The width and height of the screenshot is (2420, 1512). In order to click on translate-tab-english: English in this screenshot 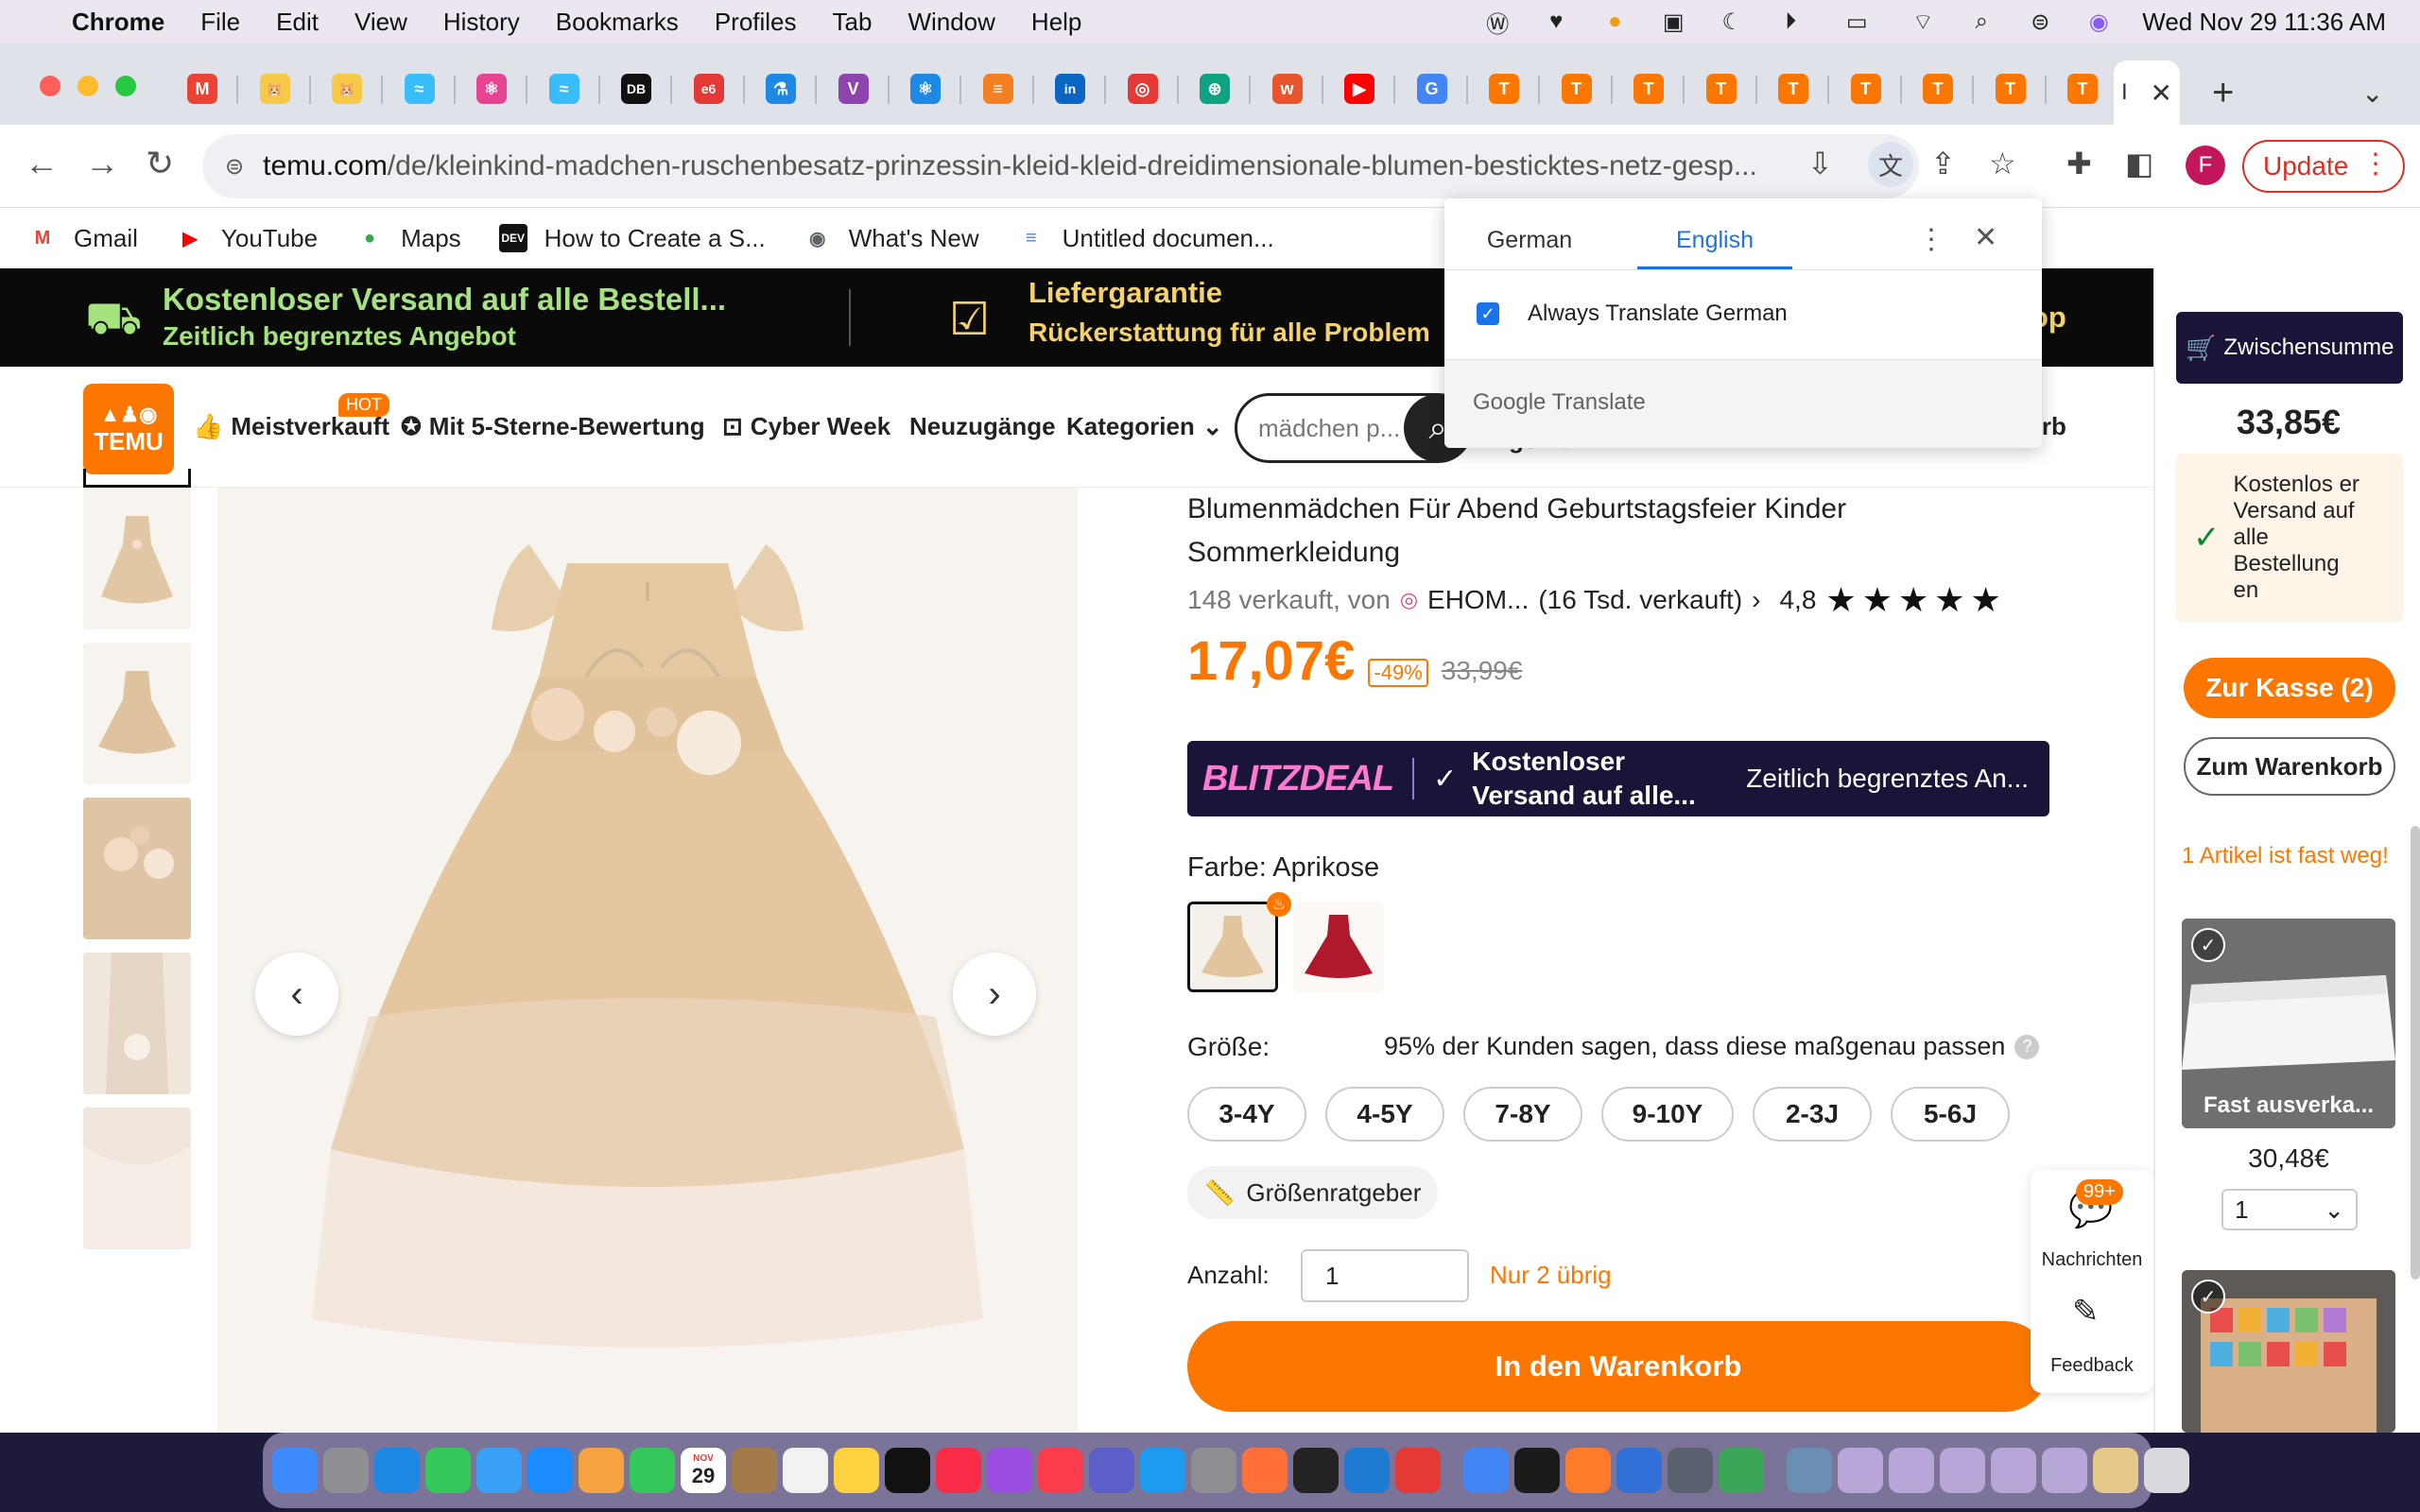, I will do `click(1715, 240)`.